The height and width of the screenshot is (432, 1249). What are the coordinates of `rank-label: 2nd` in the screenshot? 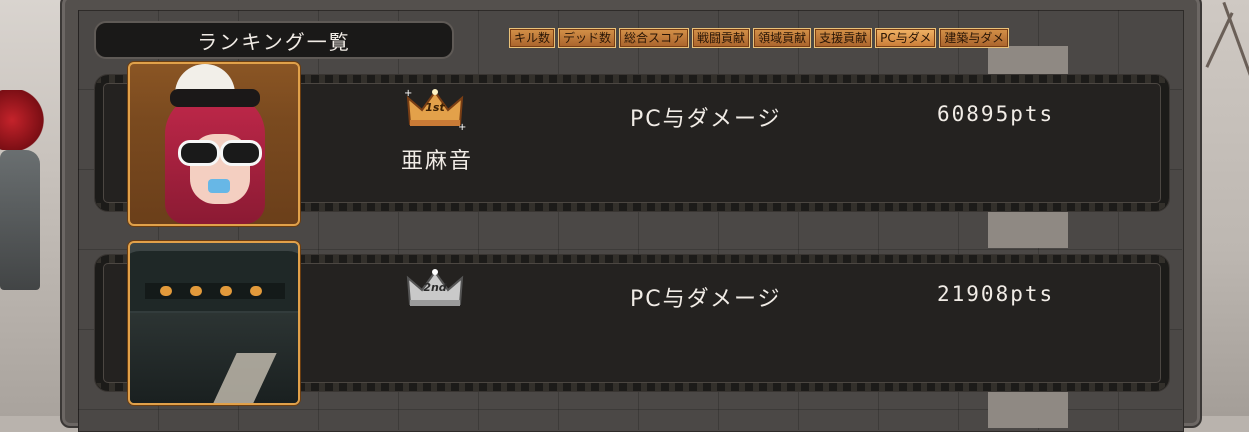 It's located at (435, 287).